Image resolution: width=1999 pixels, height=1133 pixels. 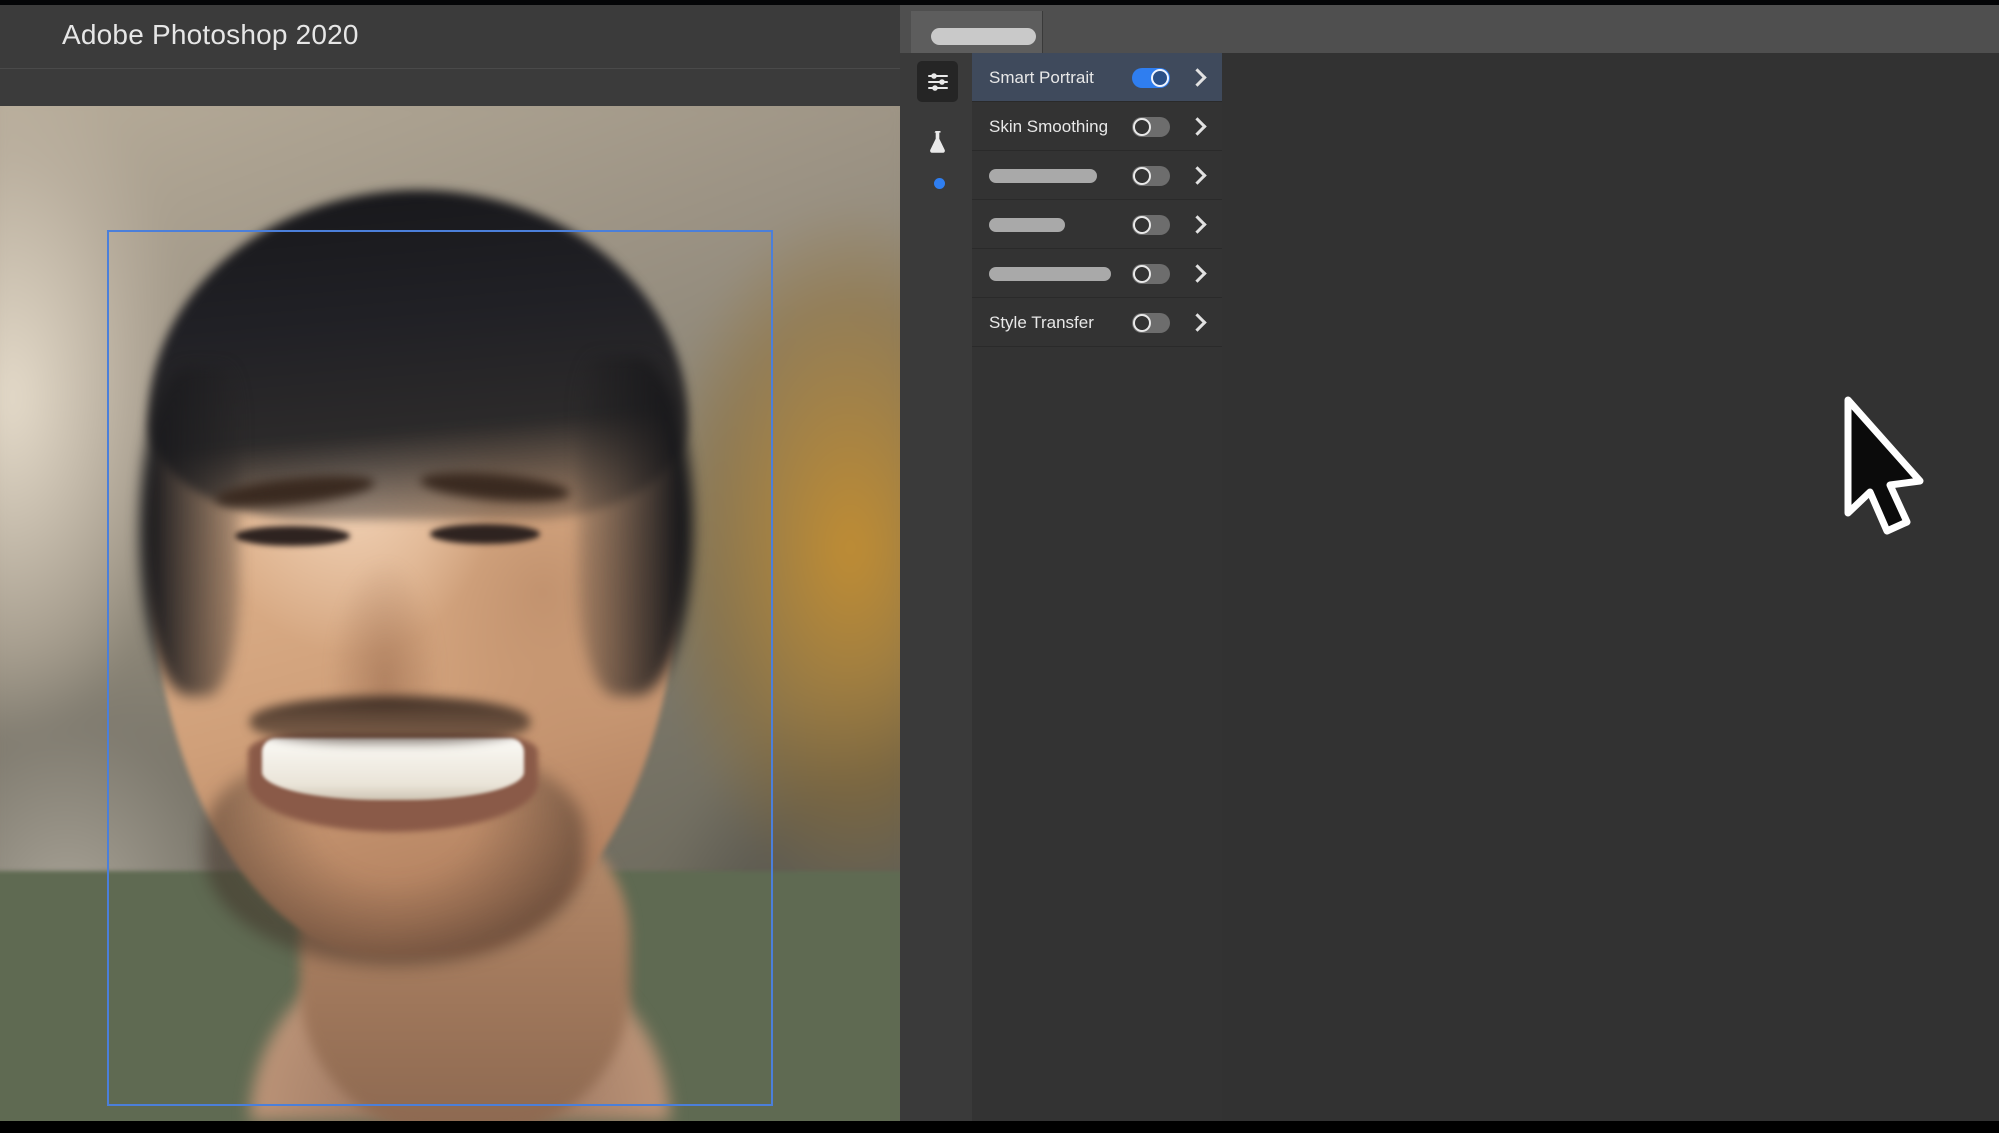 I want to click on panel-icon-rail, so click(x=936, y=593).